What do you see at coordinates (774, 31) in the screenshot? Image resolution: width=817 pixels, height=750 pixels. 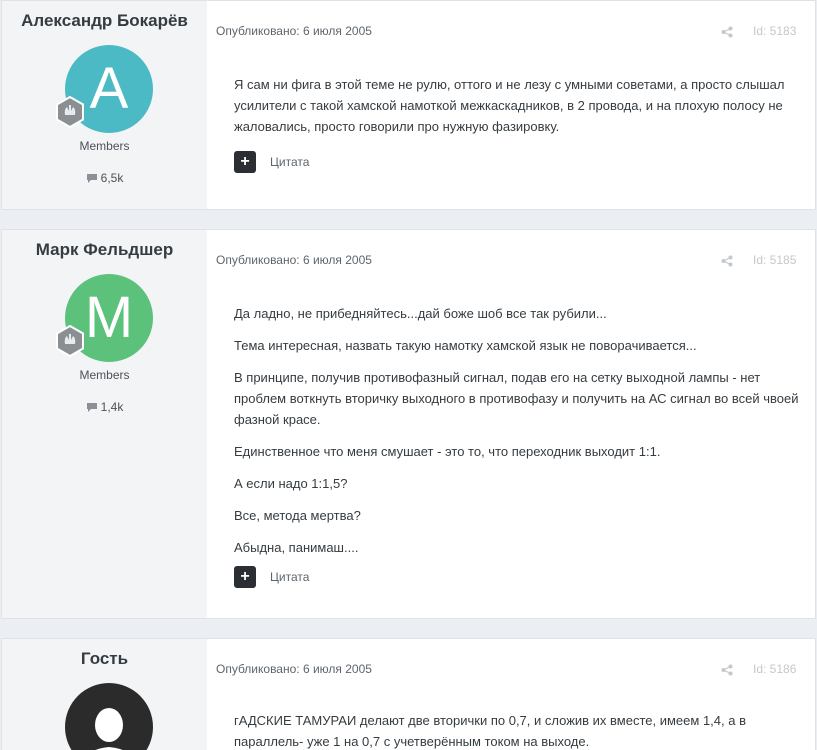 I see `post-id: Id: 5183` at bounding box center [774, 31].